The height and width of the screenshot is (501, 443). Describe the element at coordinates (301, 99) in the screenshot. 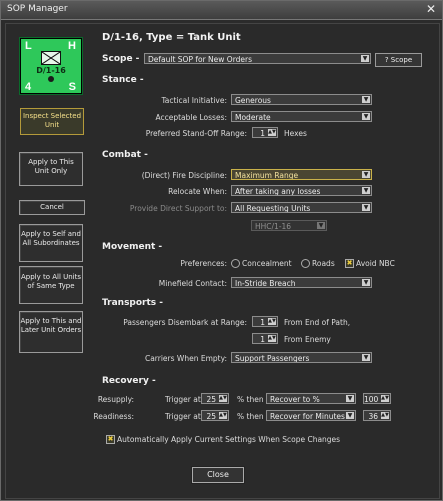

I see `tactical-initiative-dropdown: Generous ▼` at that location.